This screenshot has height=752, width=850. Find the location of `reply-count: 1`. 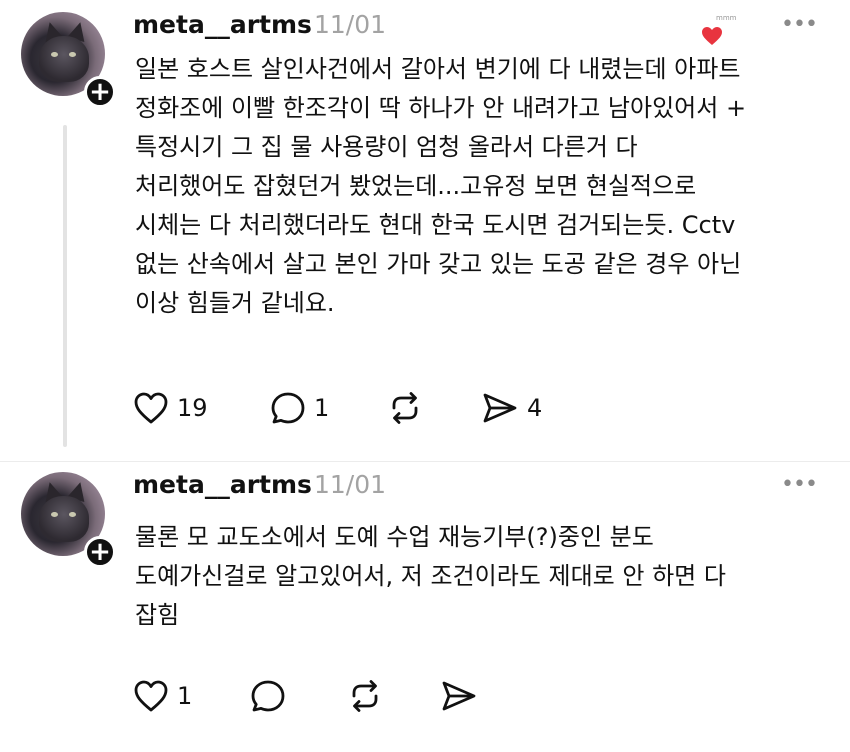

reply-count: 1 is located at coordinates (322, 408).